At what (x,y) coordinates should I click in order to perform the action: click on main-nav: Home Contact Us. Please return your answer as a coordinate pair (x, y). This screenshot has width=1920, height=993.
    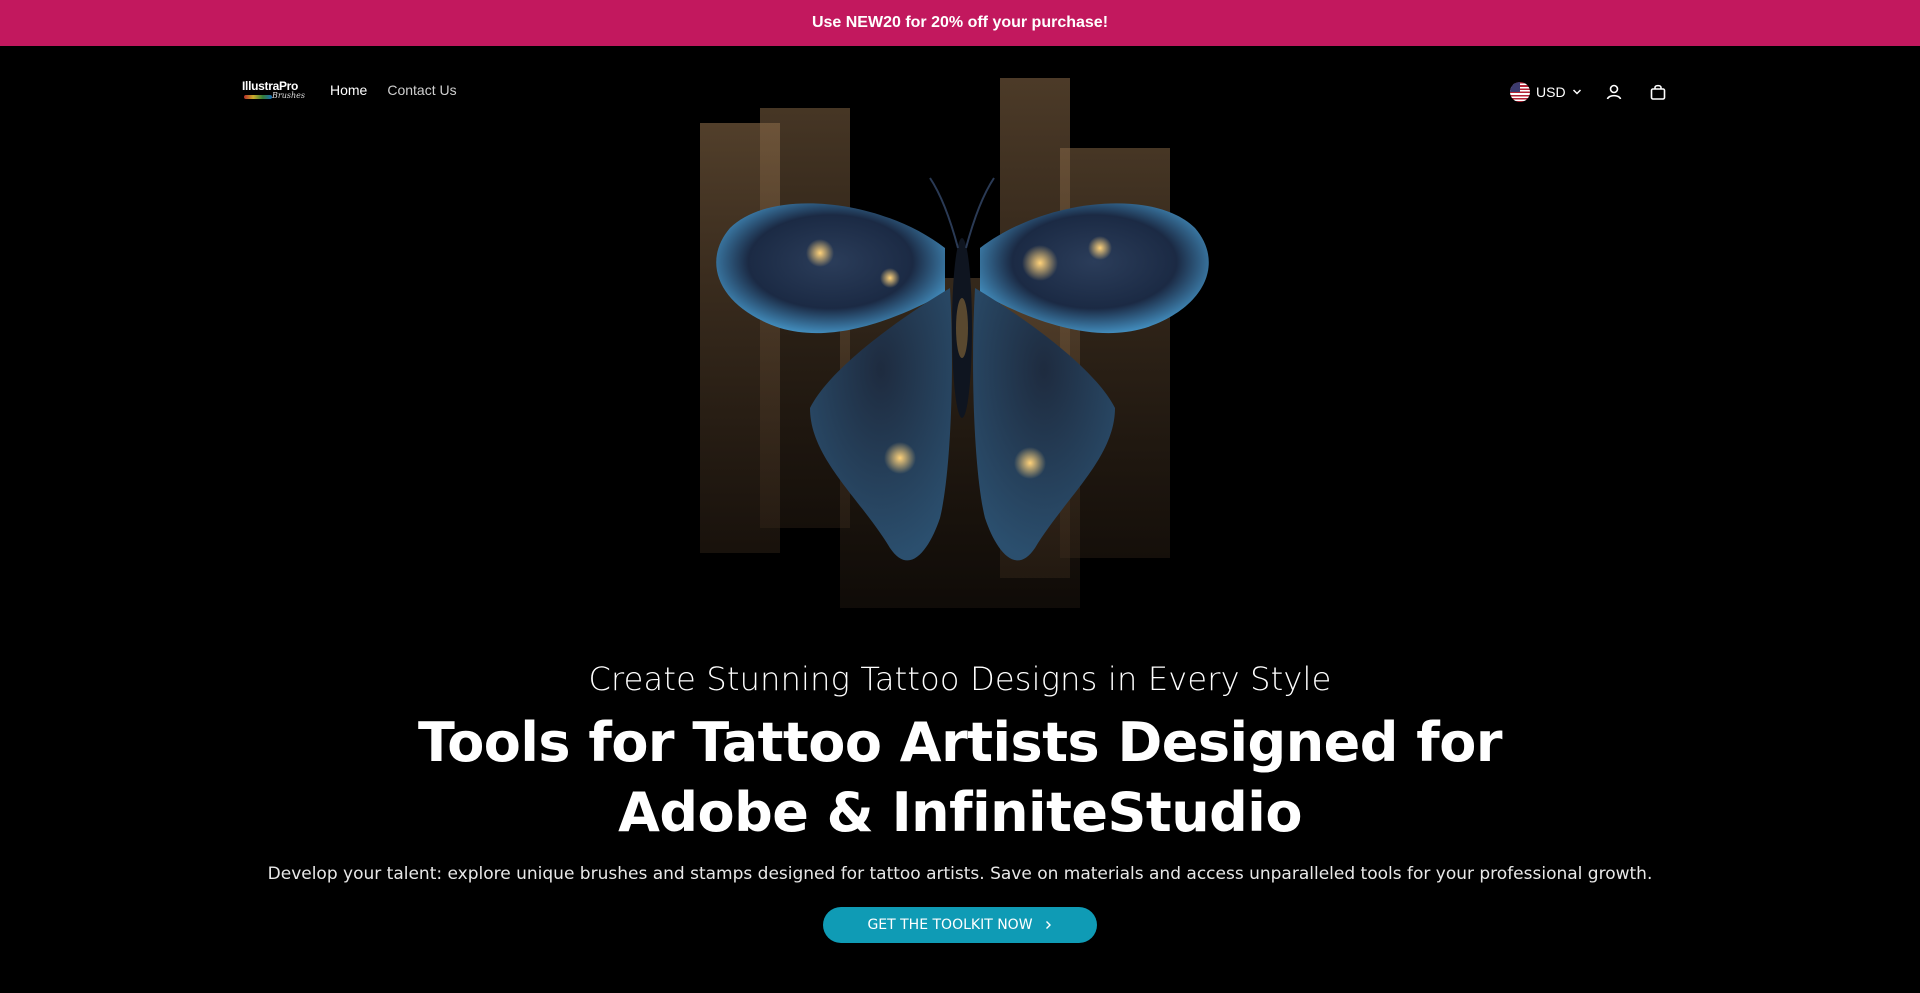
    Looking at the image, I should click on (393, 90).